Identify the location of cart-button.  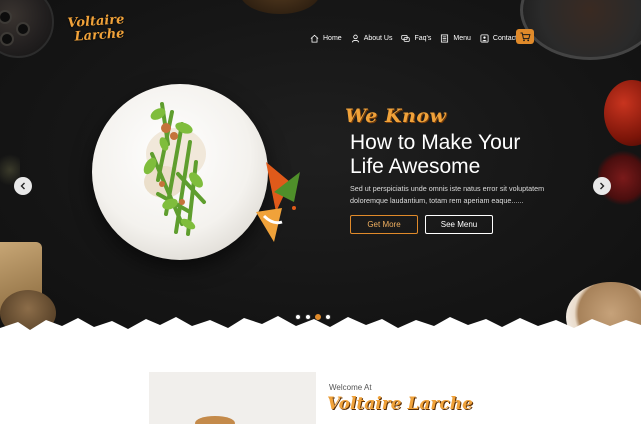
(525, 36).